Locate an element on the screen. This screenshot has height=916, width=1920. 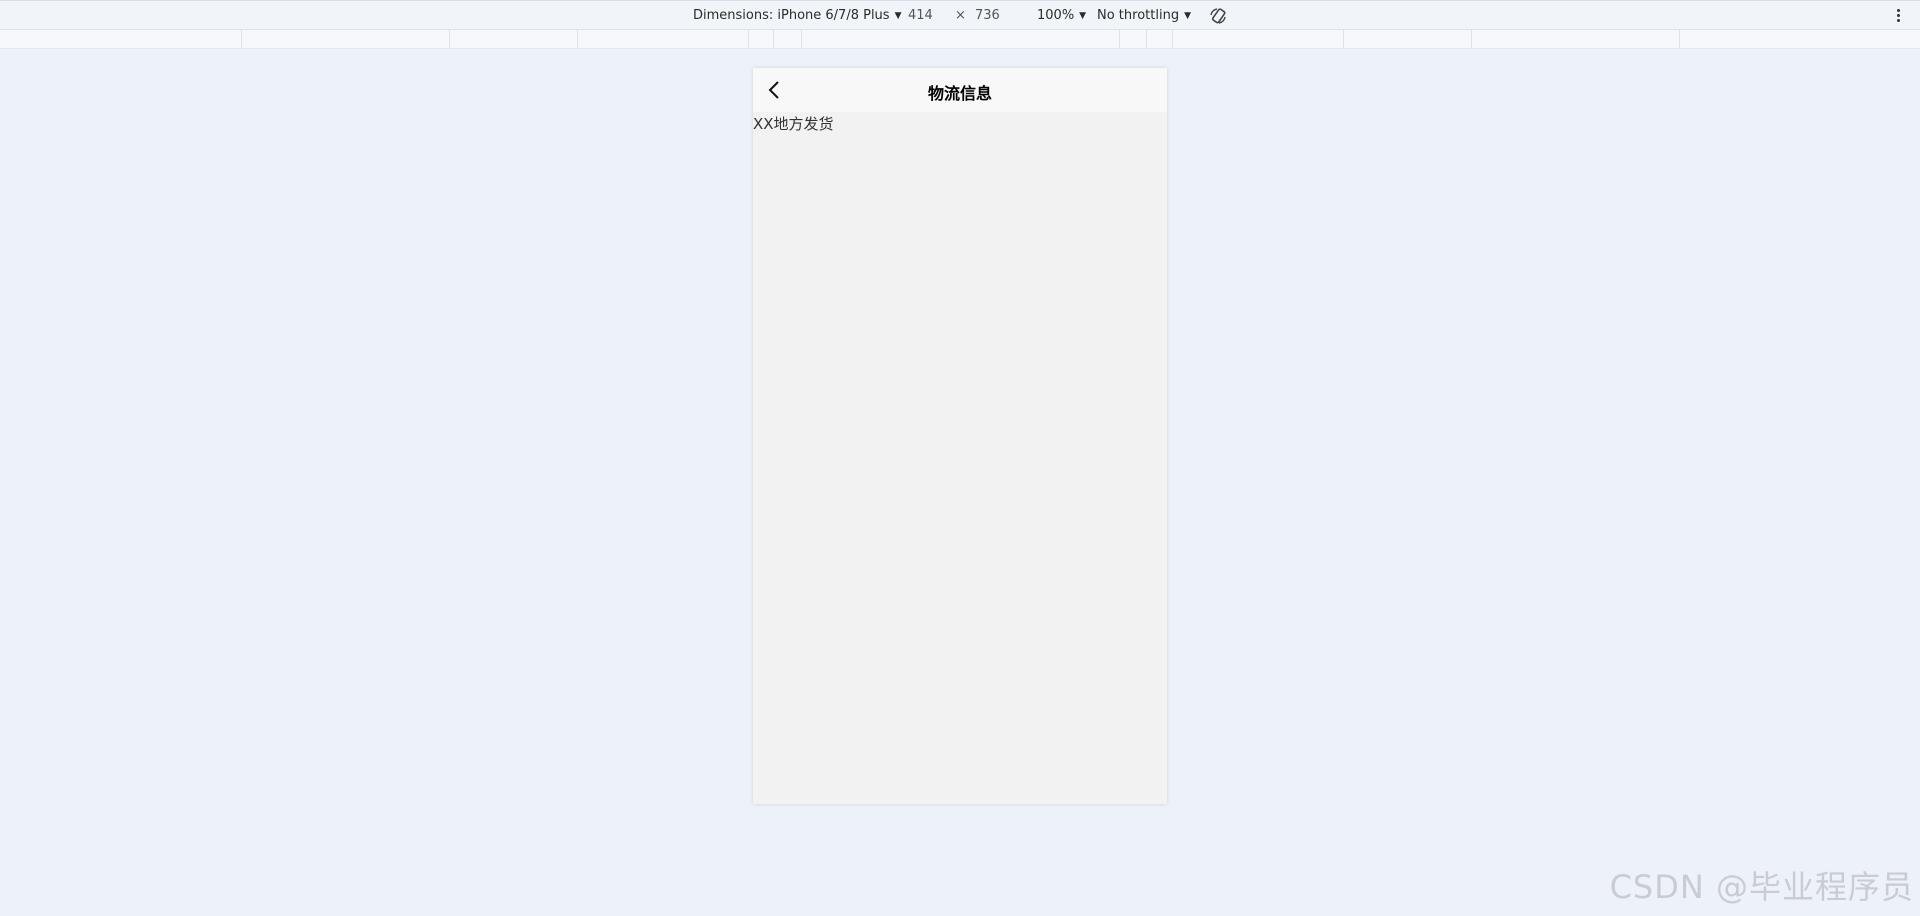
zoom-select: 100% ▼ is located at coordinates (1061, 16).